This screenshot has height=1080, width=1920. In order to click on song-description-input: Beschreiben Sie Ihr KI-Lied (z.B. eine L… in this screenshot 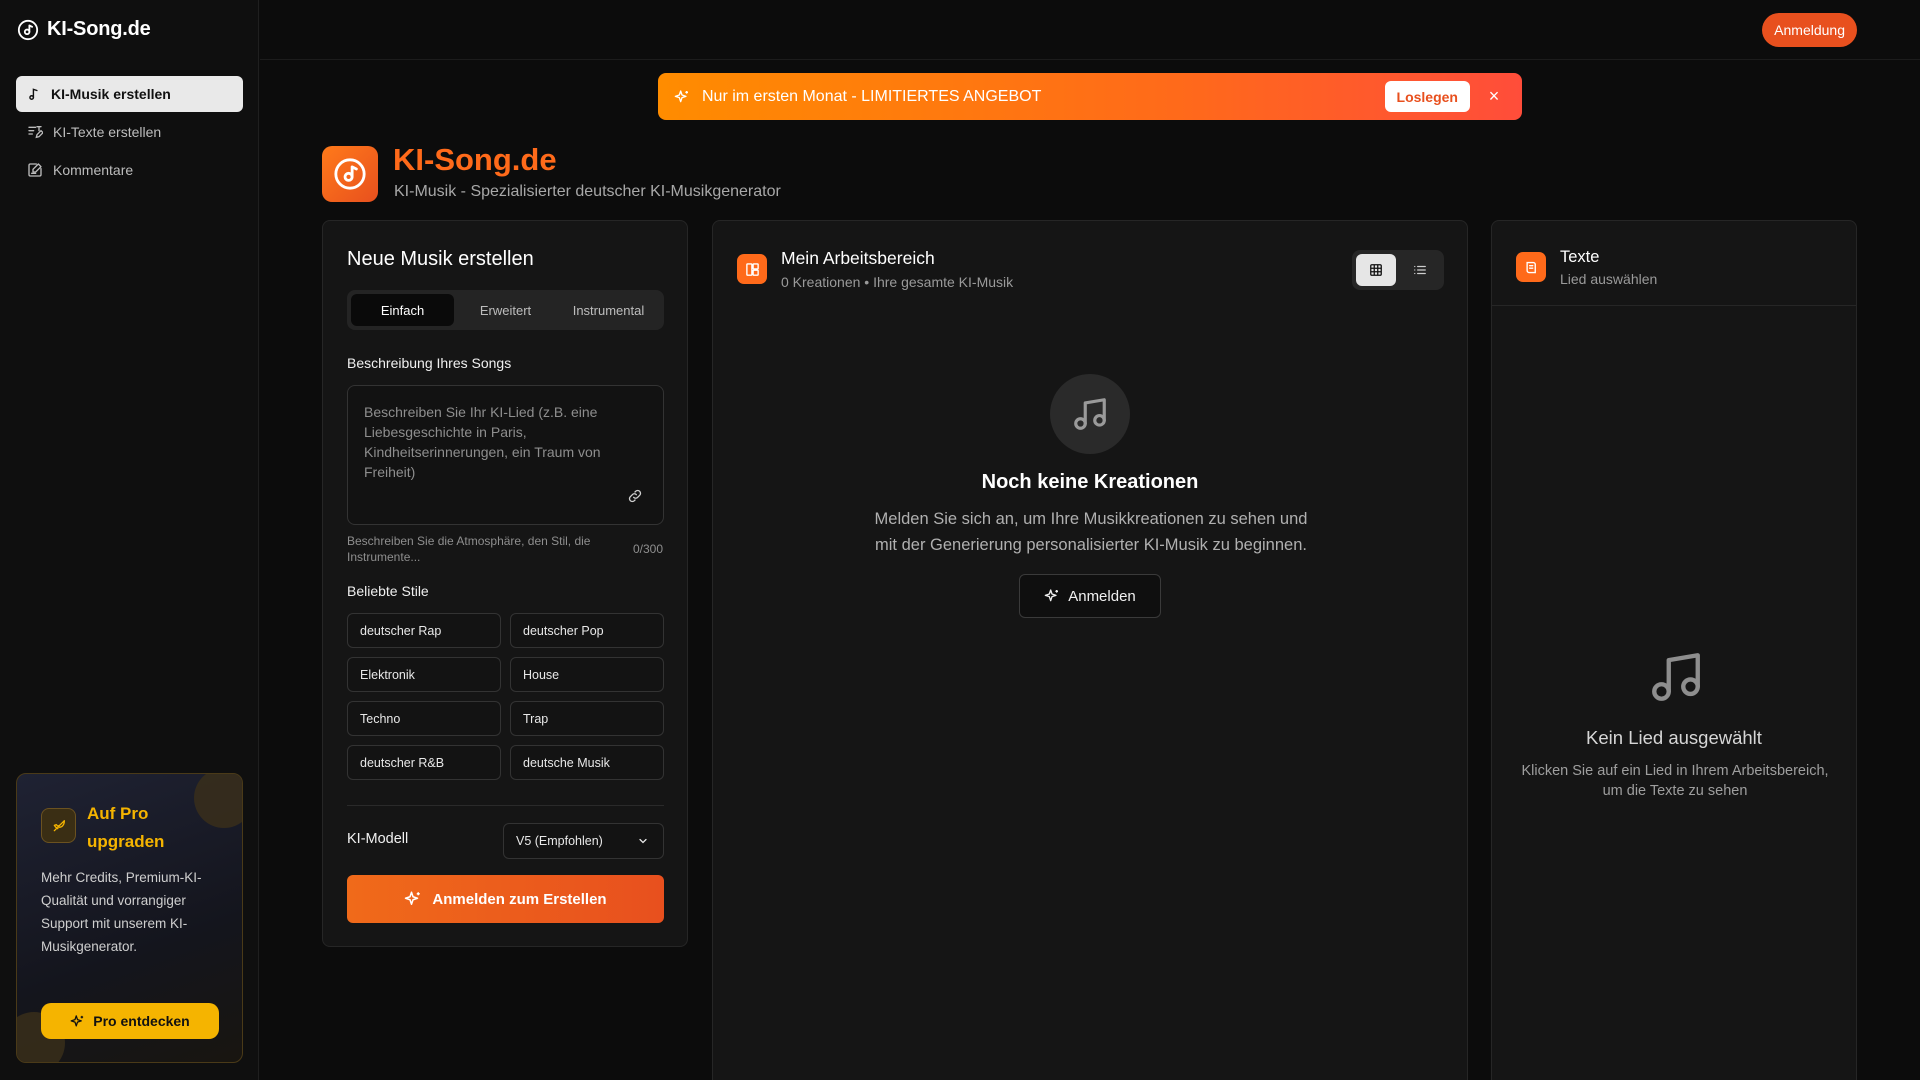, I will do `click(505, 455)`.